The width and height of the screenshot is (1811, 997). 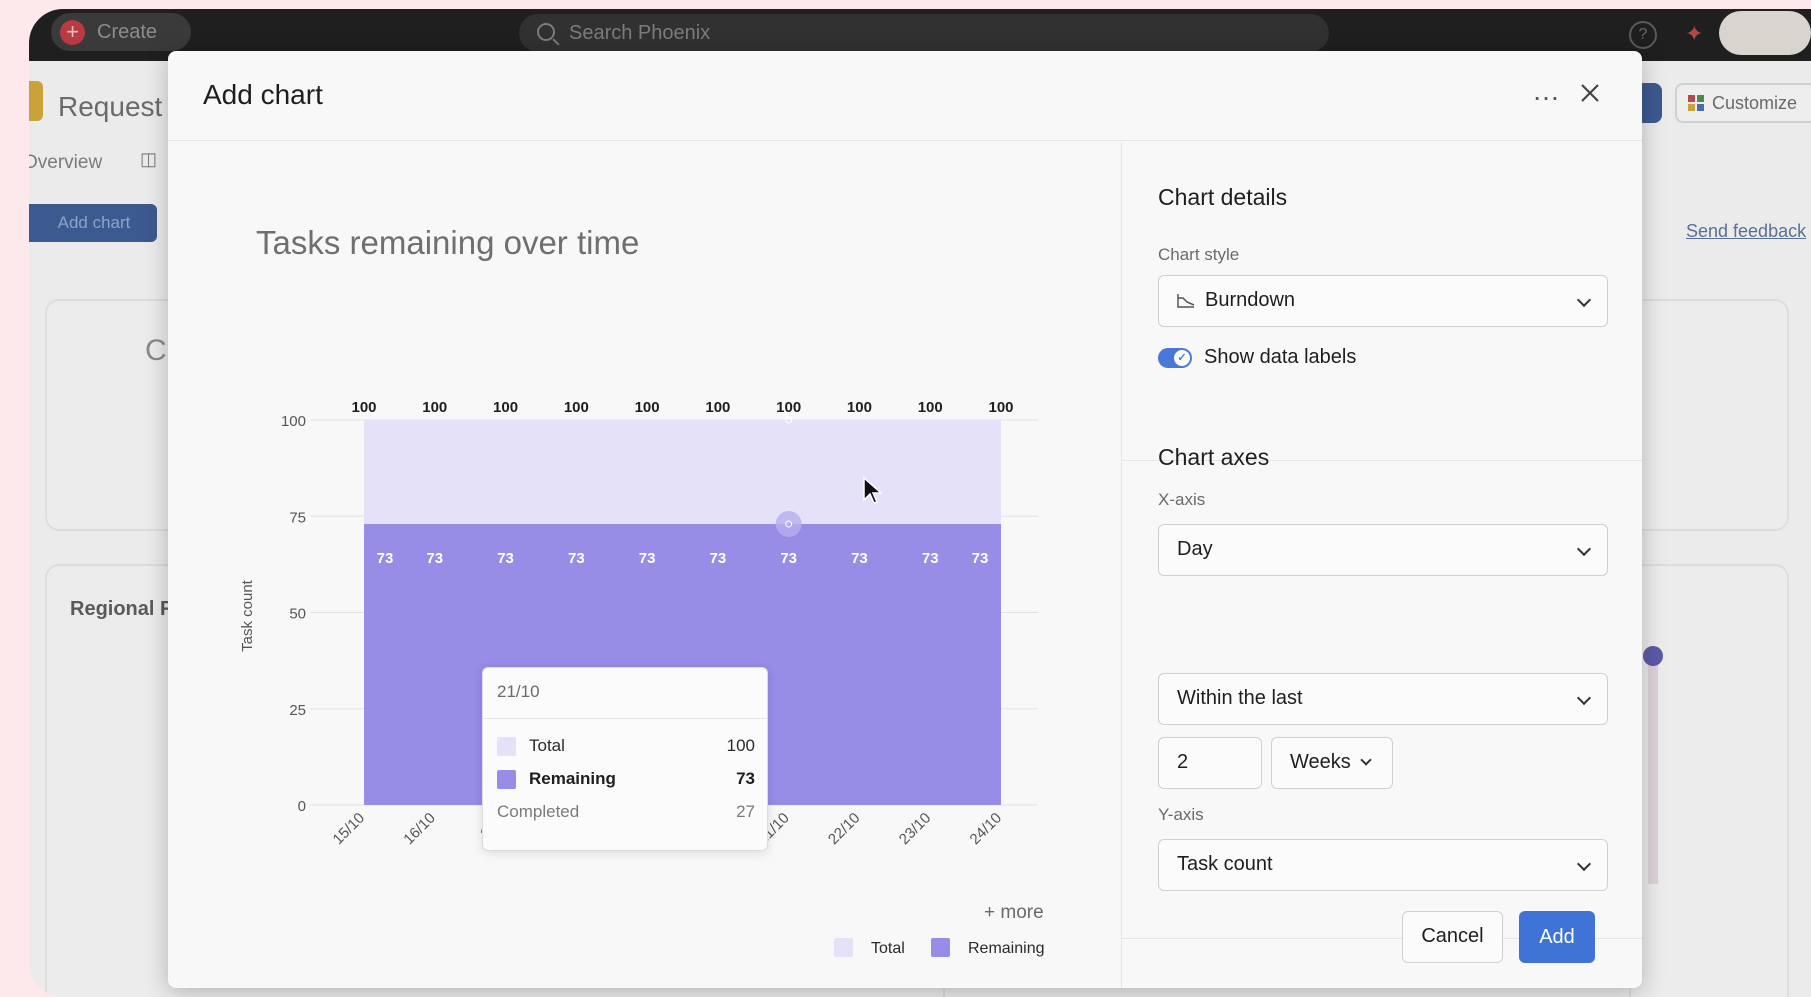 What do you see at coordinates (745, 778) in the screenshot?
I see `tooltip-value: 73` at bounding box center [745, 778].